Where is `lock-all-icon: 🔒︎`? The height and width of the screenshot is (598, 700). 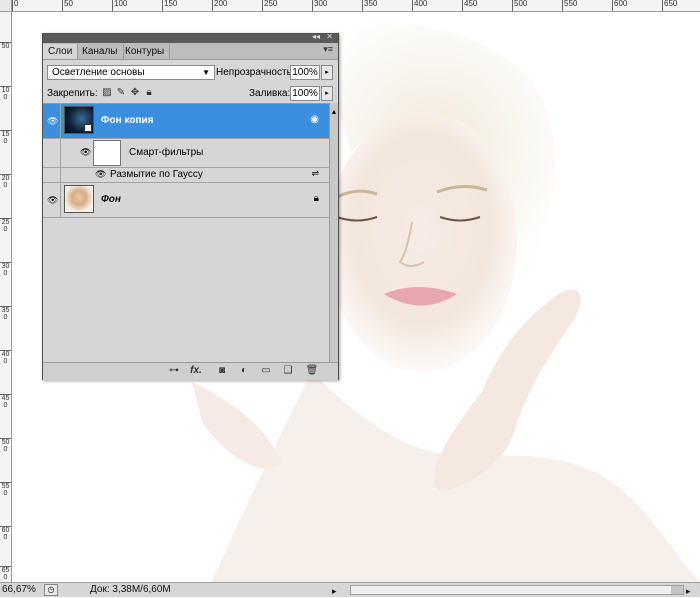 lock-all-icon: 🔒︎ is located at coordinates (149, 93).